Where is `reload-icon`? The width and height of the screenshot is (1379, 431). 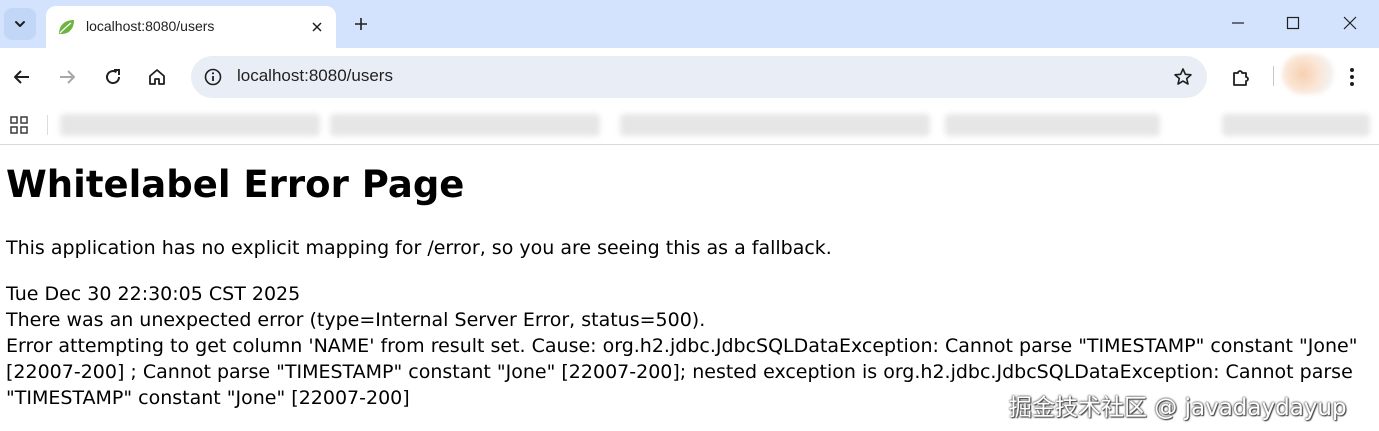 reload-icon is located at coordinates (113, 77).